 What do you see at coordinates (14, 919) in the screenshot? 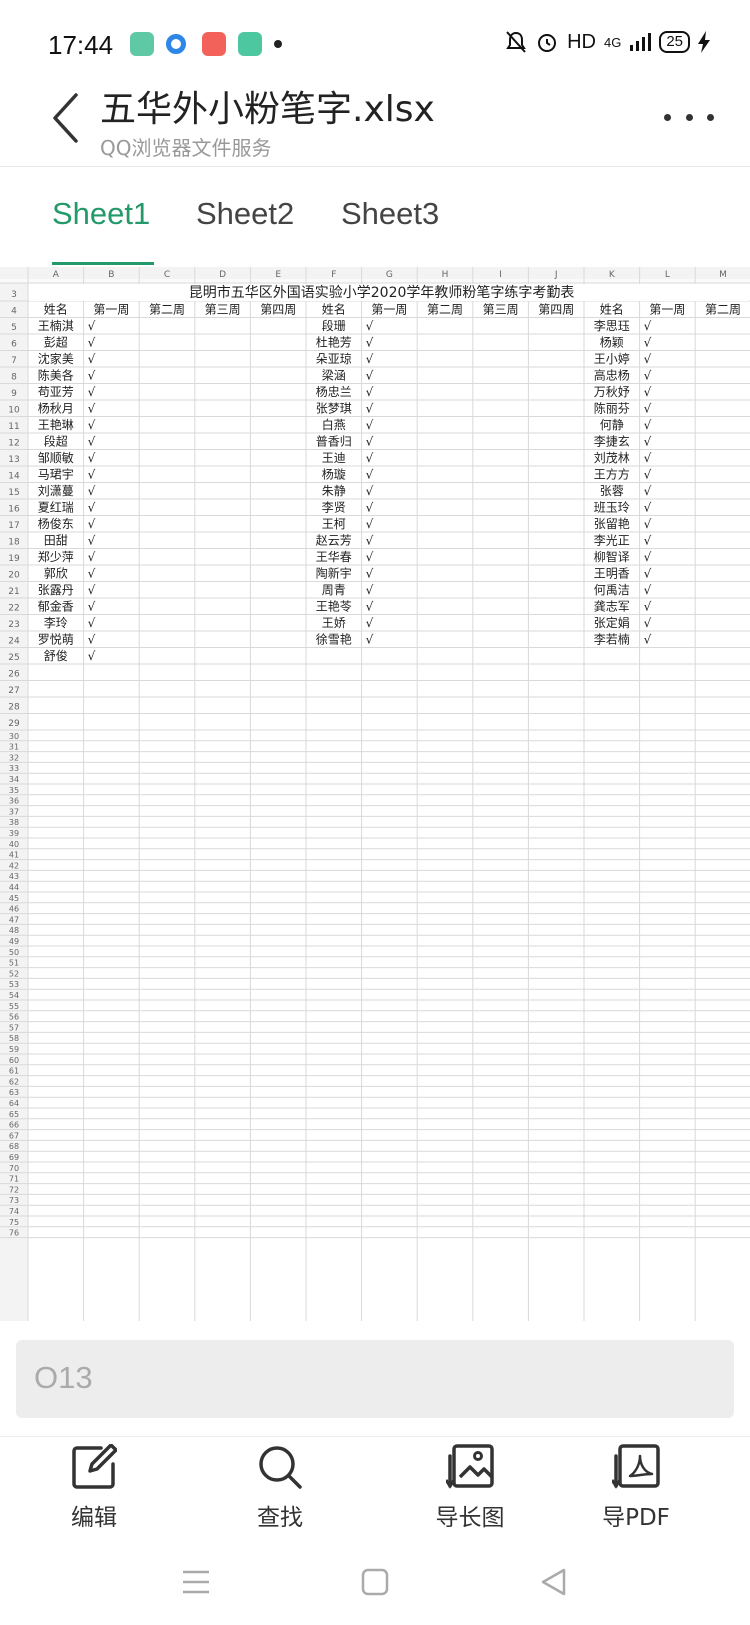
I see `row-number: 47` at bounding box center [14, 919].